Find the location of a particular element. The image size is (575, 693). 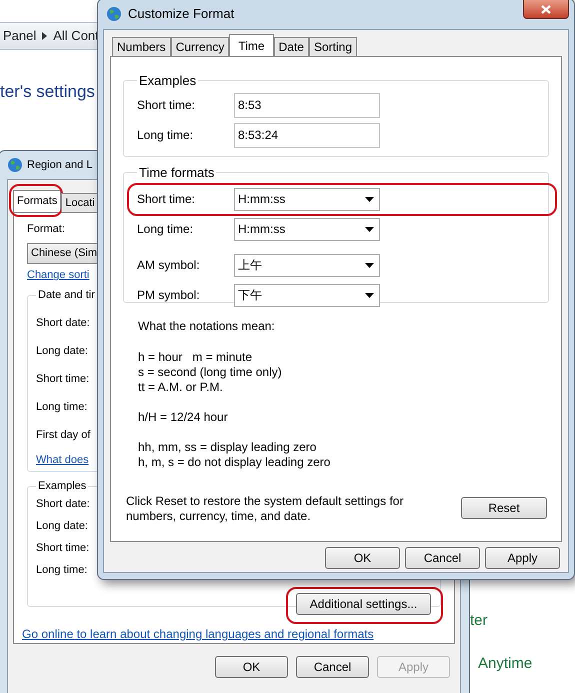

nav-link: ter is located at coordinates (501, 621).